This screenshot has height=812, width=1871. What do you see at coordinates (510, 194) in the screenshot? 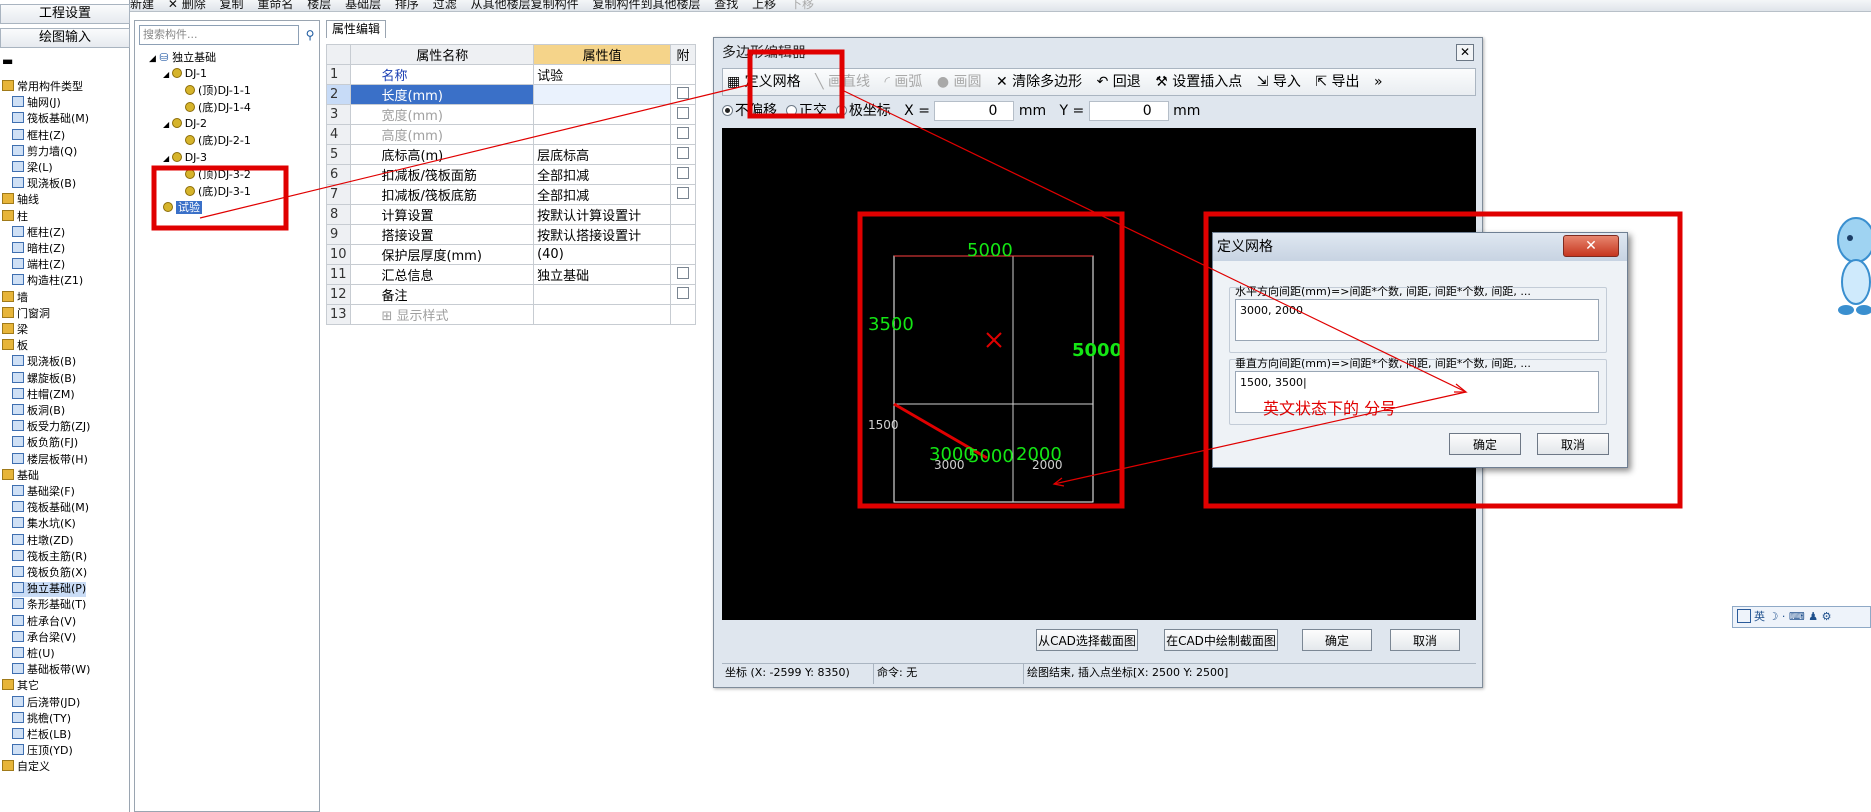
I see `property-row: 7 扣减板/筏板底筋 全部扣减` at bounding box center [510, 194].